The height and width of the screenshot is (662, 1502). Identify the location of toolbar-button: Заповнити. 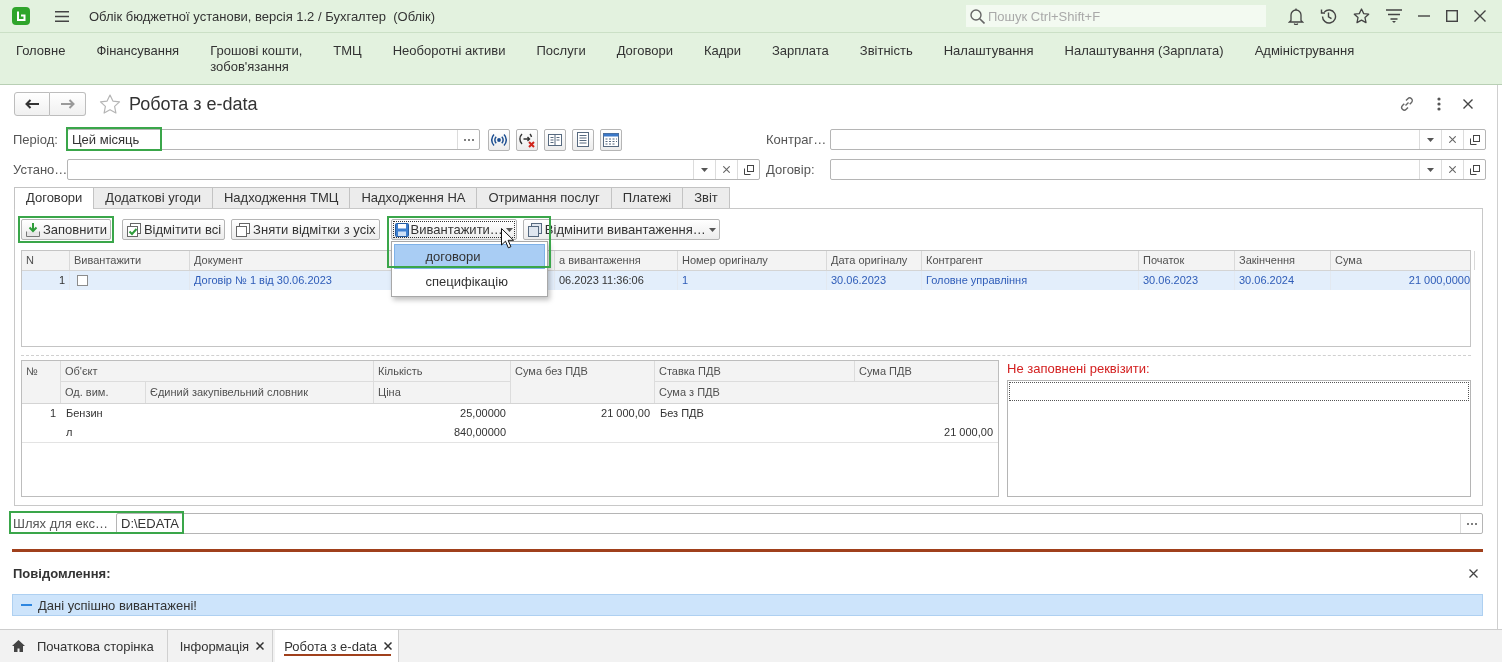
(66, 229).